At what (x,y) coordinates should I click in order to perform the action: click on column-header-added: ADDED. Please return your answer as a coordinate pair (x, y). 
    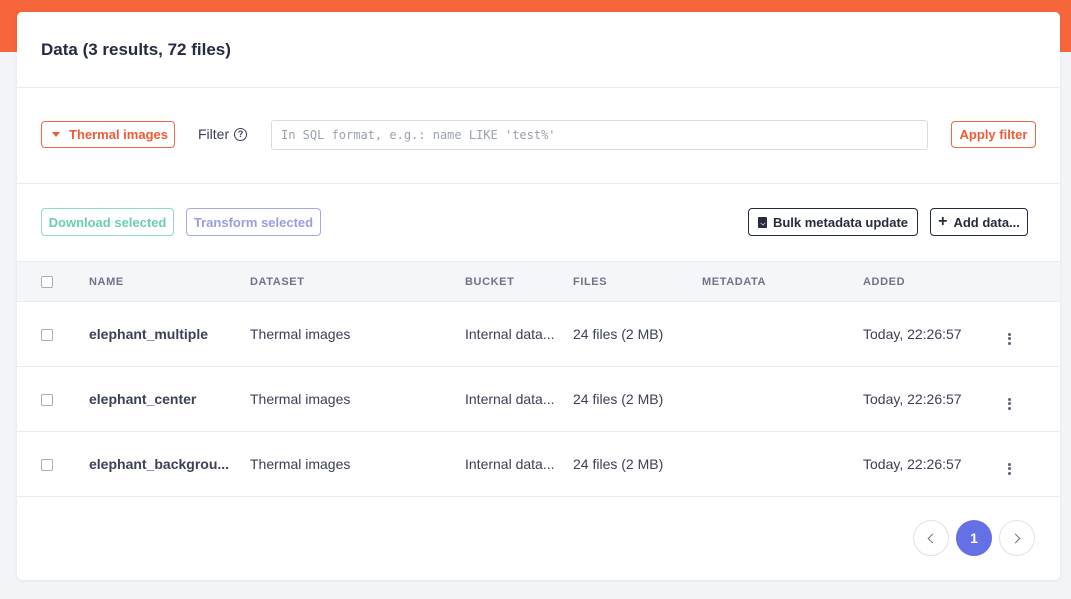
    Looking at the image, I should click on (932, 282).